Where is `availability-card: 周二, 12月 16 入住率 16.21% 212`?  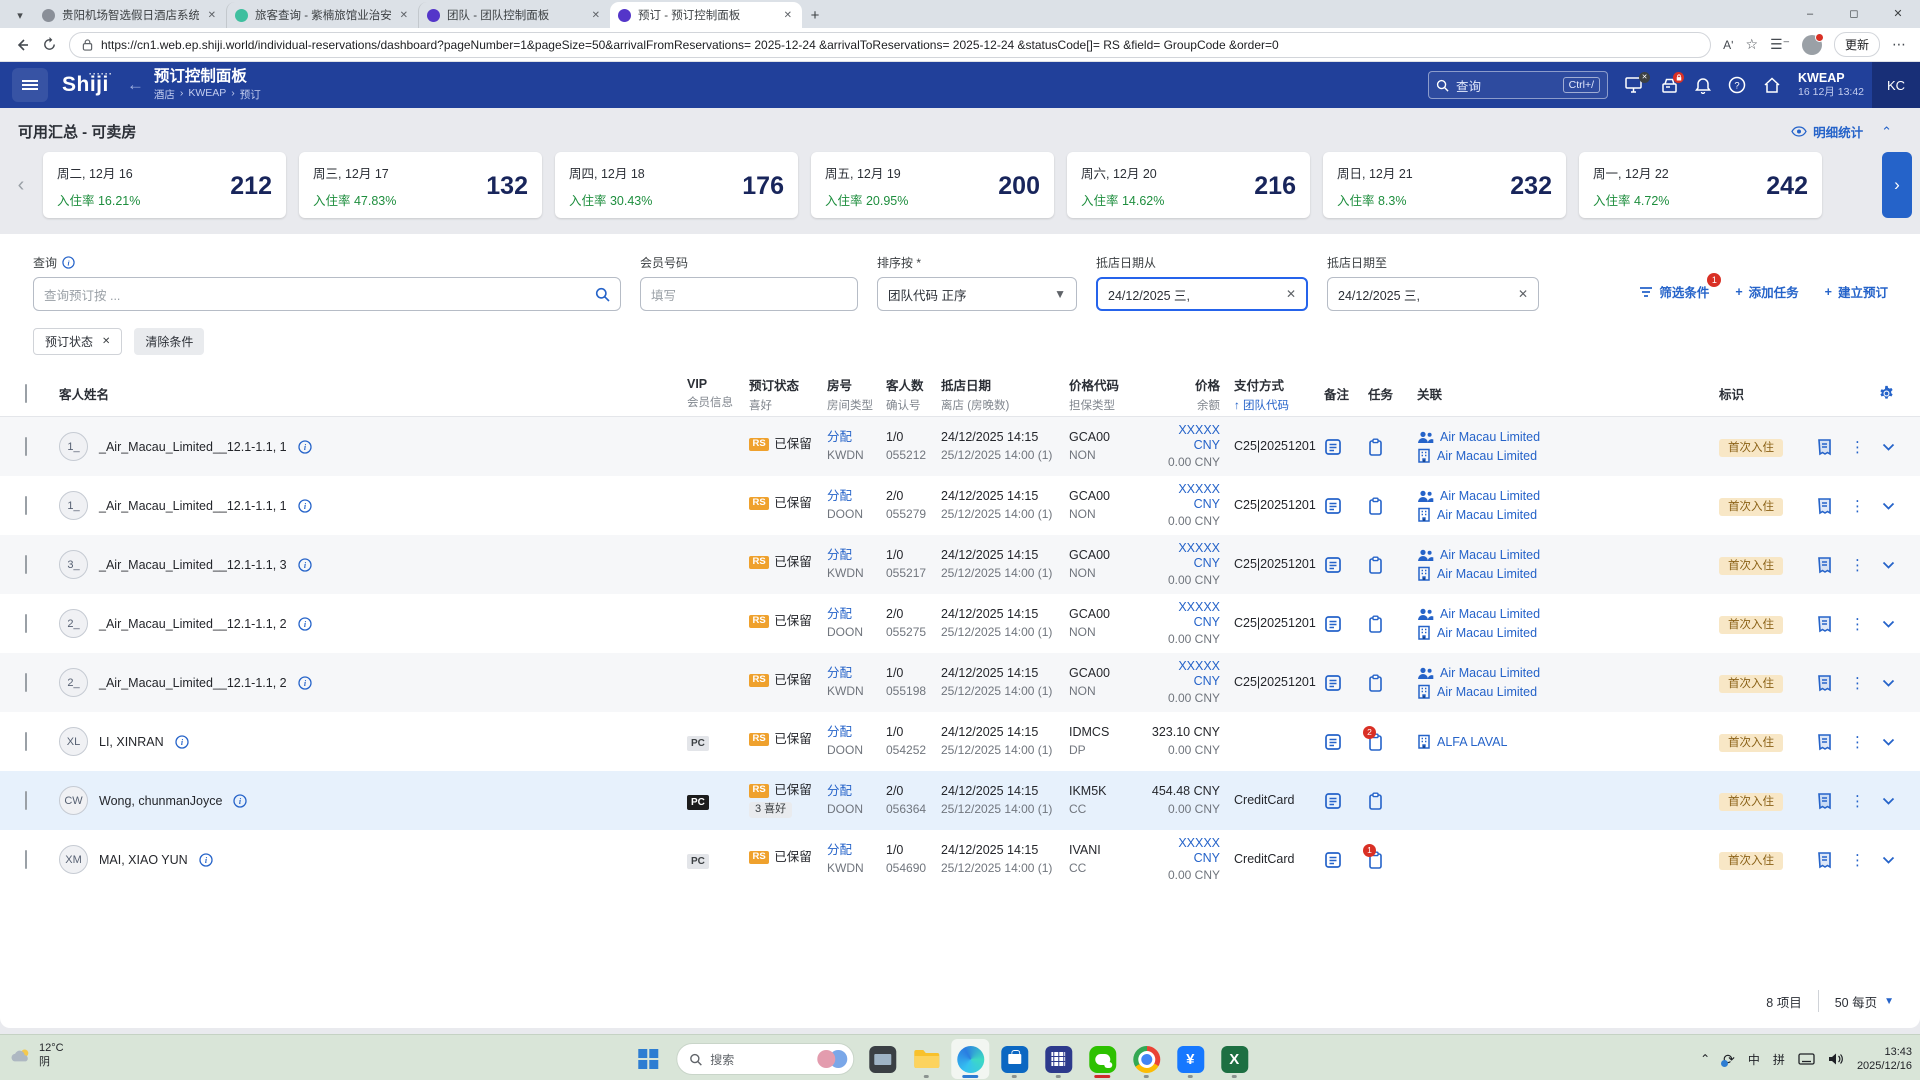
availability-card: 周二, 12月 16 入住率 16.21% 212 is located at coordinates (164, 185).